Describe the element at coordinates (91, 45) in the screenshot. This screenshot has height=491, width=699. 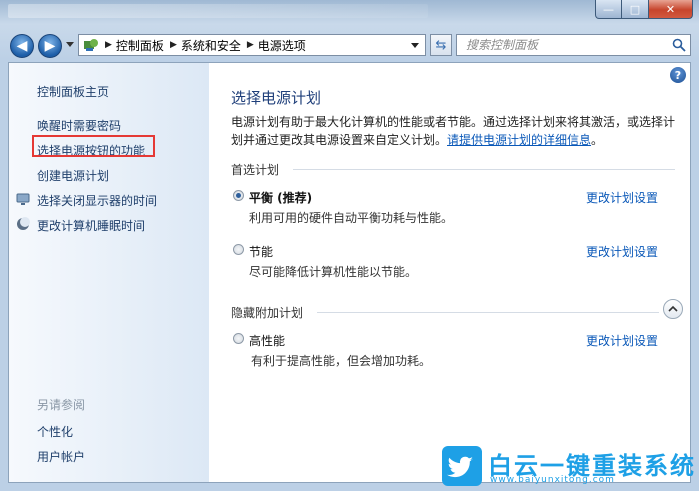
I see `control-panel-icon` at that location.